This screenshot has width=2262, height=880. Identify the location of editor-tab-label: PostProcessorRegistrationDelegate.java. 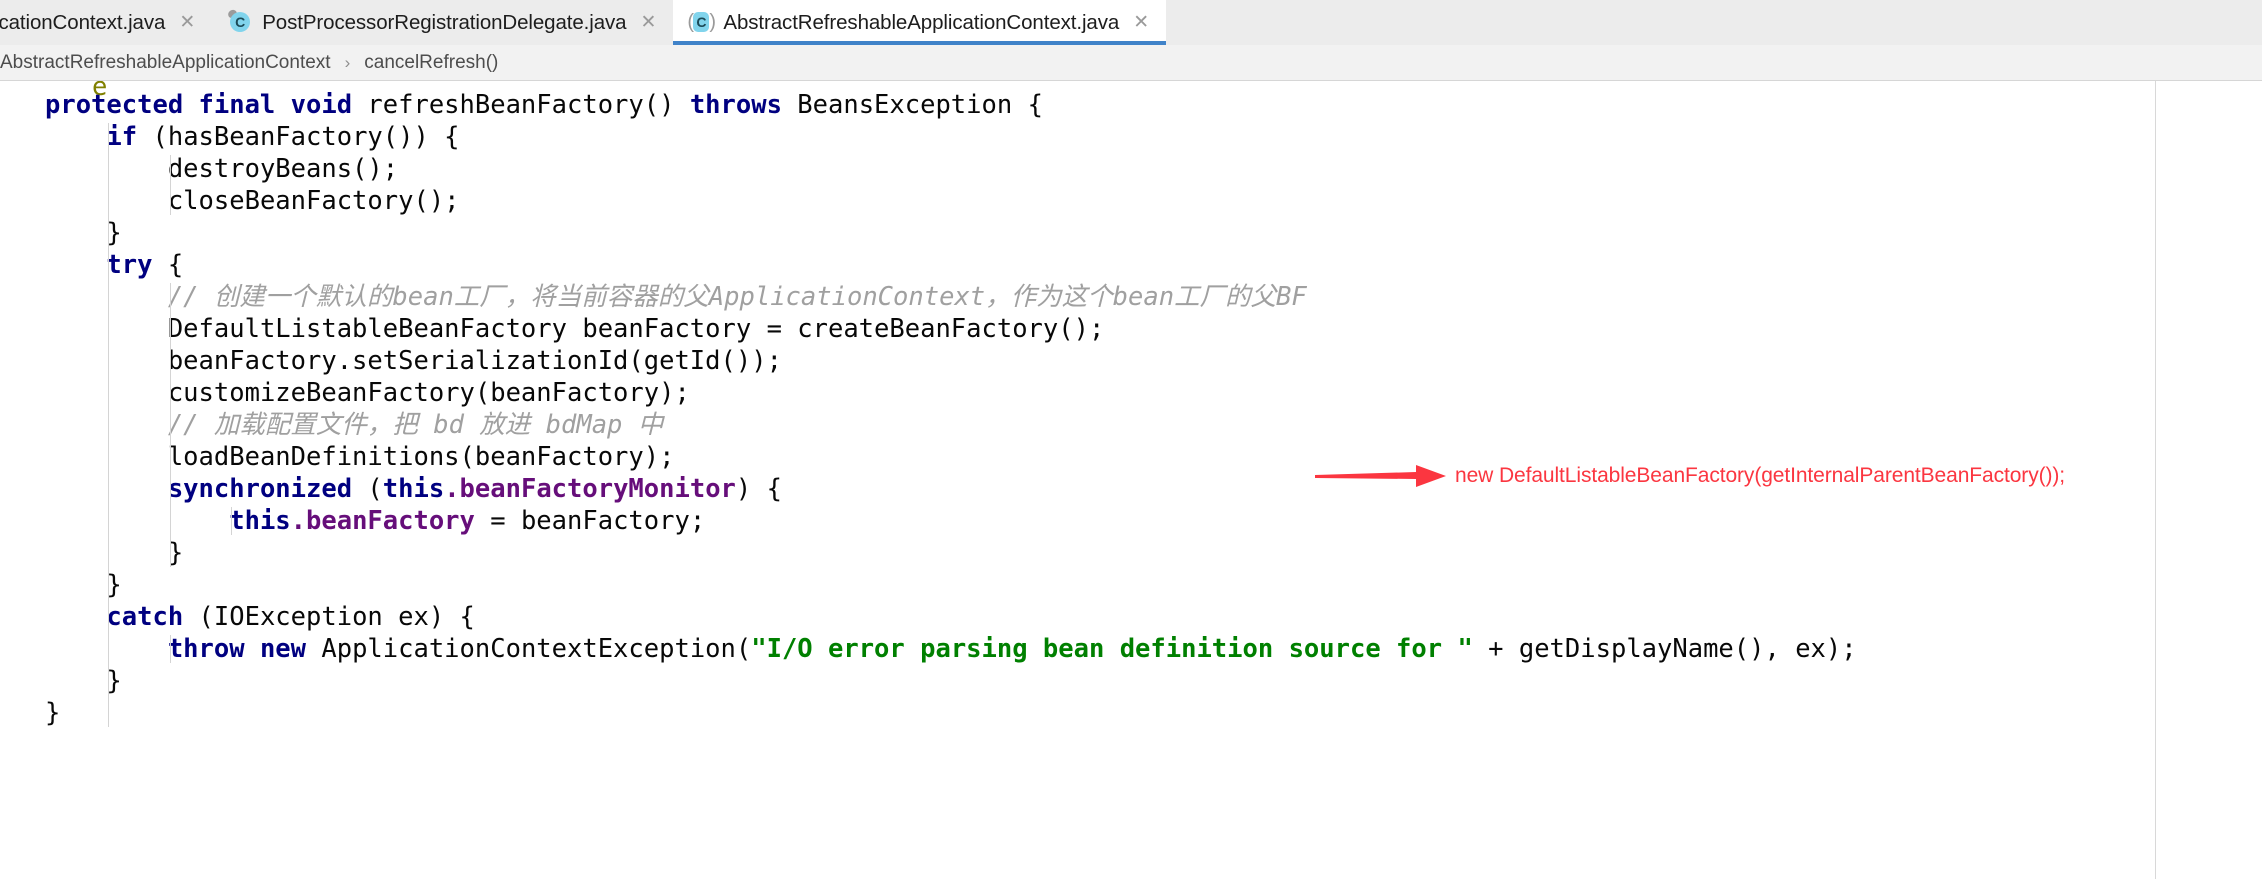
(444, 22).